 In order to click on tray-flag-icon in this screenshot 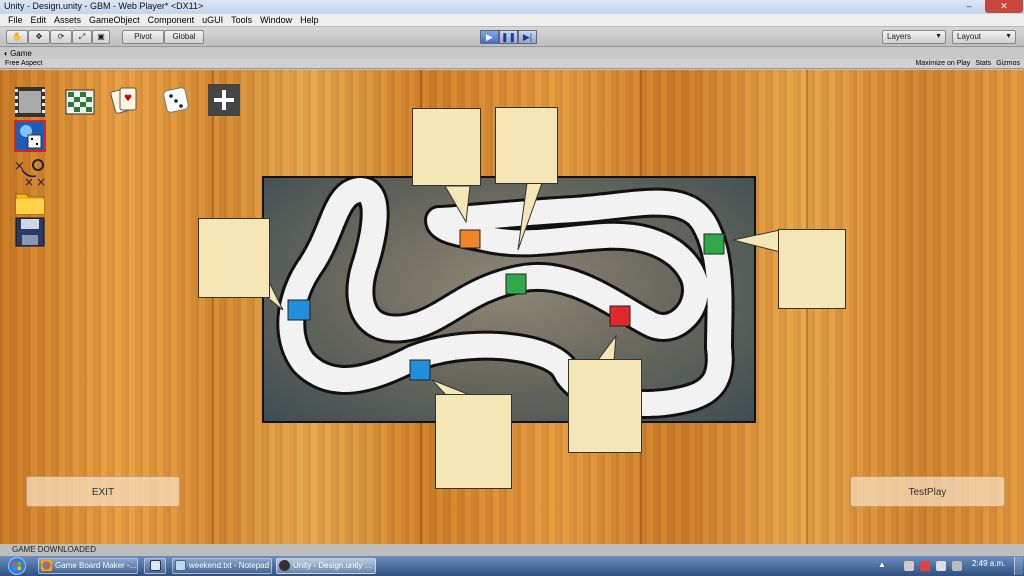, I will do `click(925, 566)`.